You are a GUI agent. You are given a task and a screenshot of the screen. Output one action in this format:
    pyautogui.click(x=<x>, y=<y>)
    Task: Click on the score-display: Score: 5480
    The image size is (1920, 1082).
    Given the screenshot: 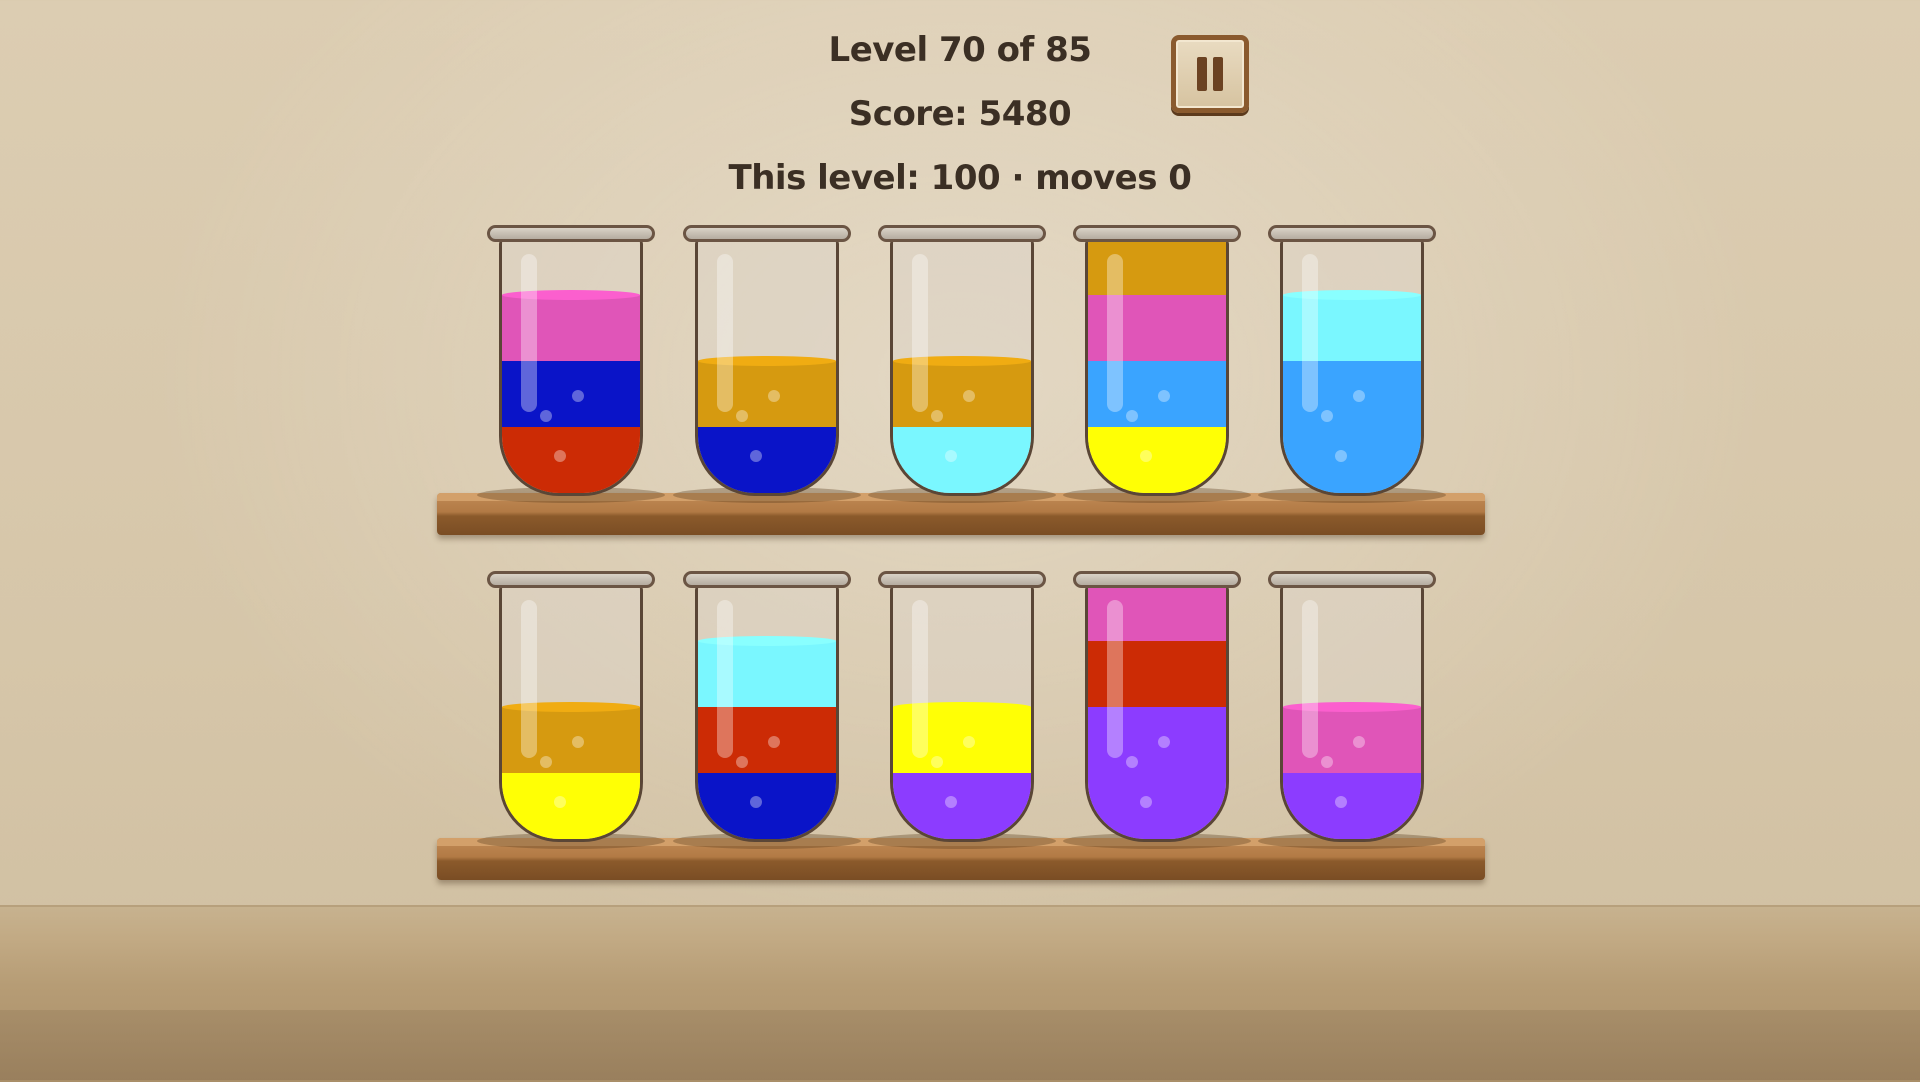 What is the action you would take?
    pyautogui.click(x=960, y=114)
    